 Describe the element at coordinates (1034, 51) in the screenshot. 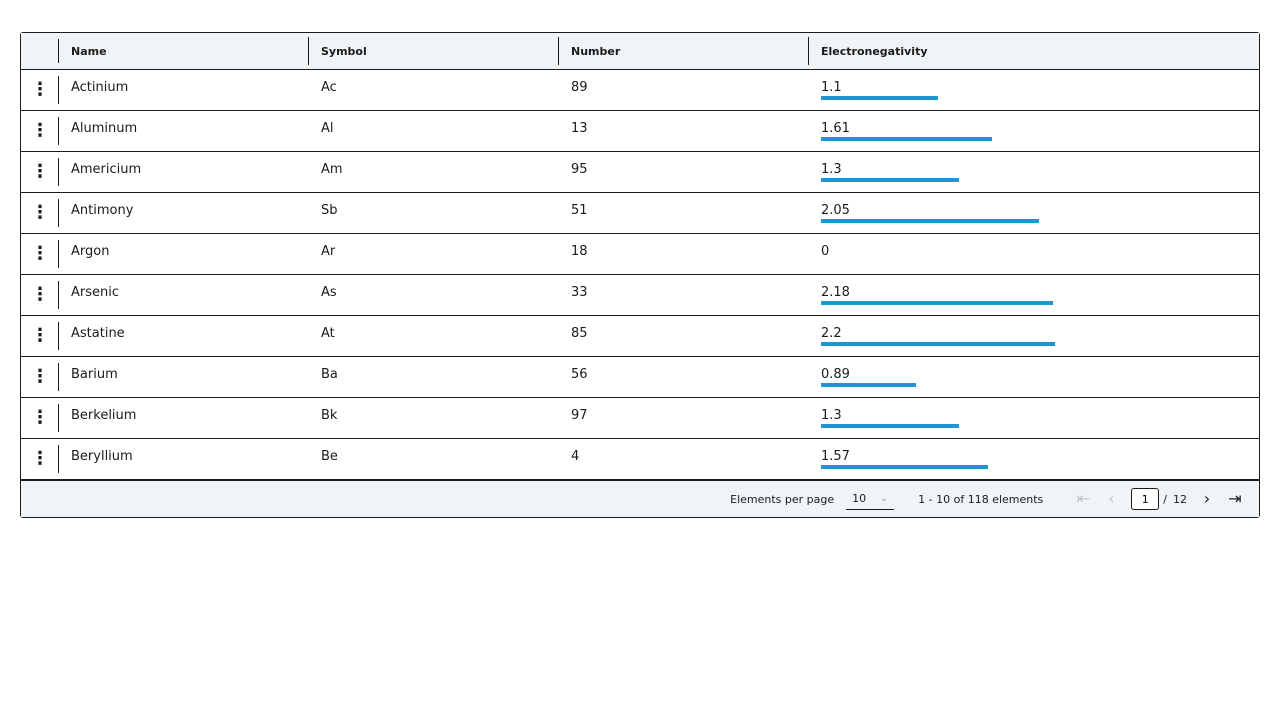

I see `column-header-electronegativity: Electronegativity` at that location.